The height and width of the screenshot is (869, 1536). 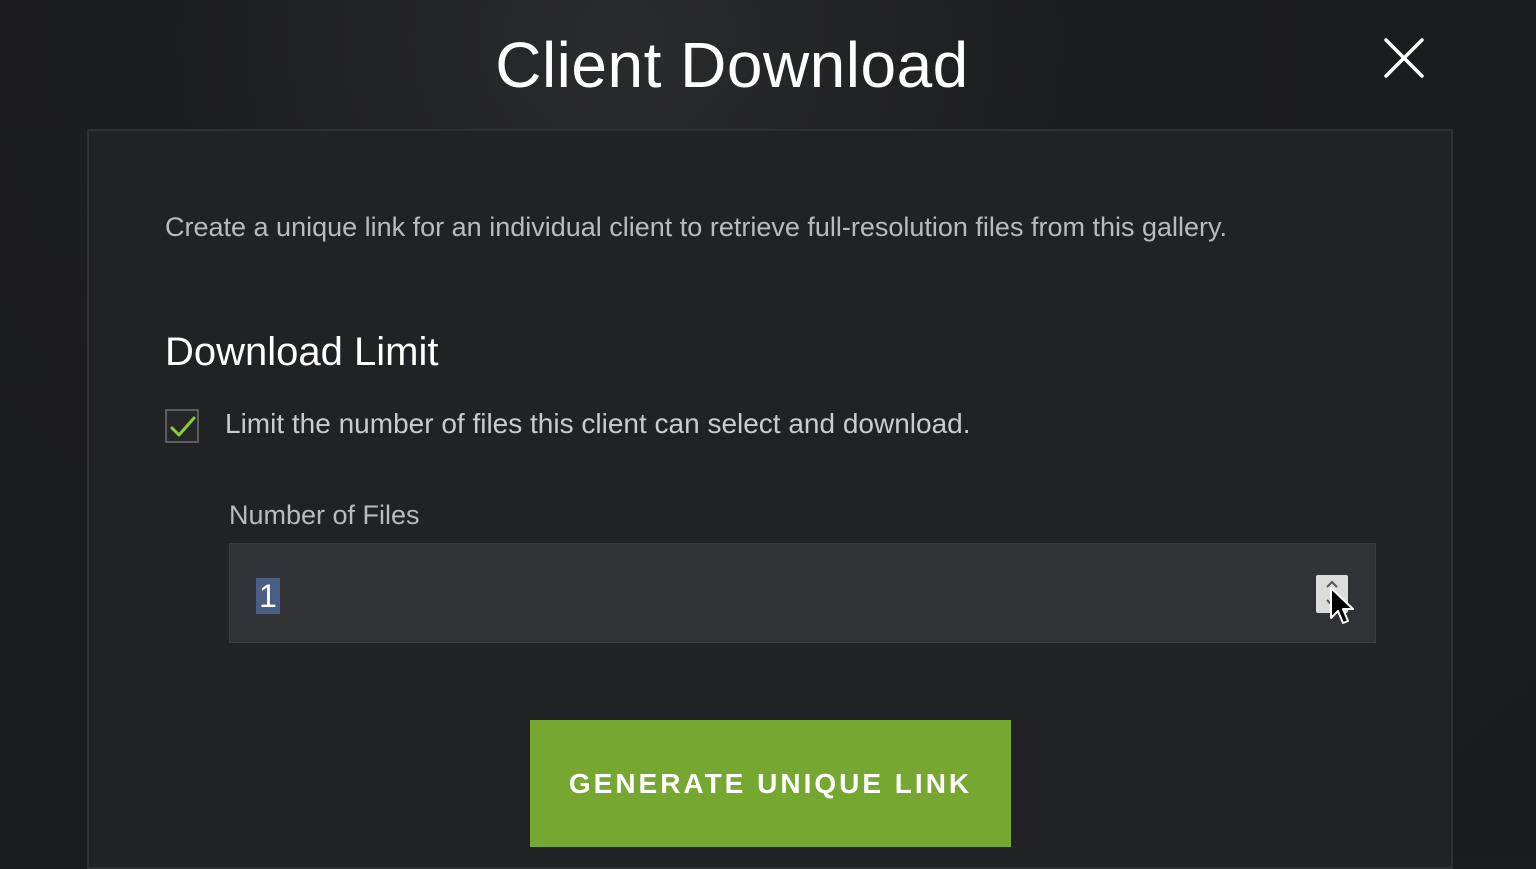 I want to click on number-of-files-label: Number of Files, so click(x=324, y=515).